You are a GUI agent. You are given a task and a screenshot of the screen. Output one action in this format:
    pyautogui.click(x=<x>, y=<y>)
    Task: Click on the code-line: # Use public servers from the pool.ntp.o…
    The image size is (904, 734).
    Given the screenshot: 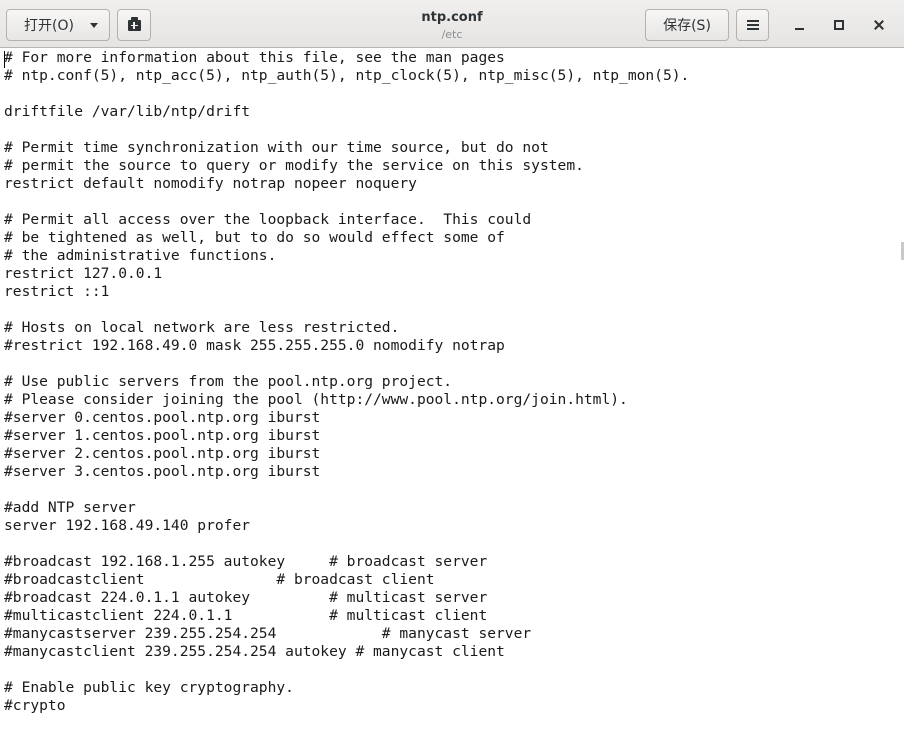 What is the action you would take?
    pyautogui.click(x=228, y=381)
    